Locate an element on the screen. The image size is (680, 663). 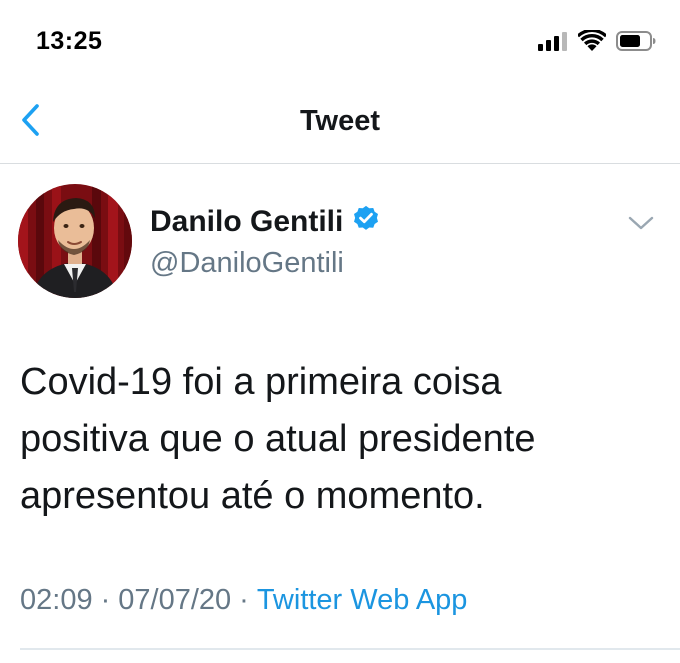
tweet-source-link: Twitter Web App is located at coordinates (362, 600).